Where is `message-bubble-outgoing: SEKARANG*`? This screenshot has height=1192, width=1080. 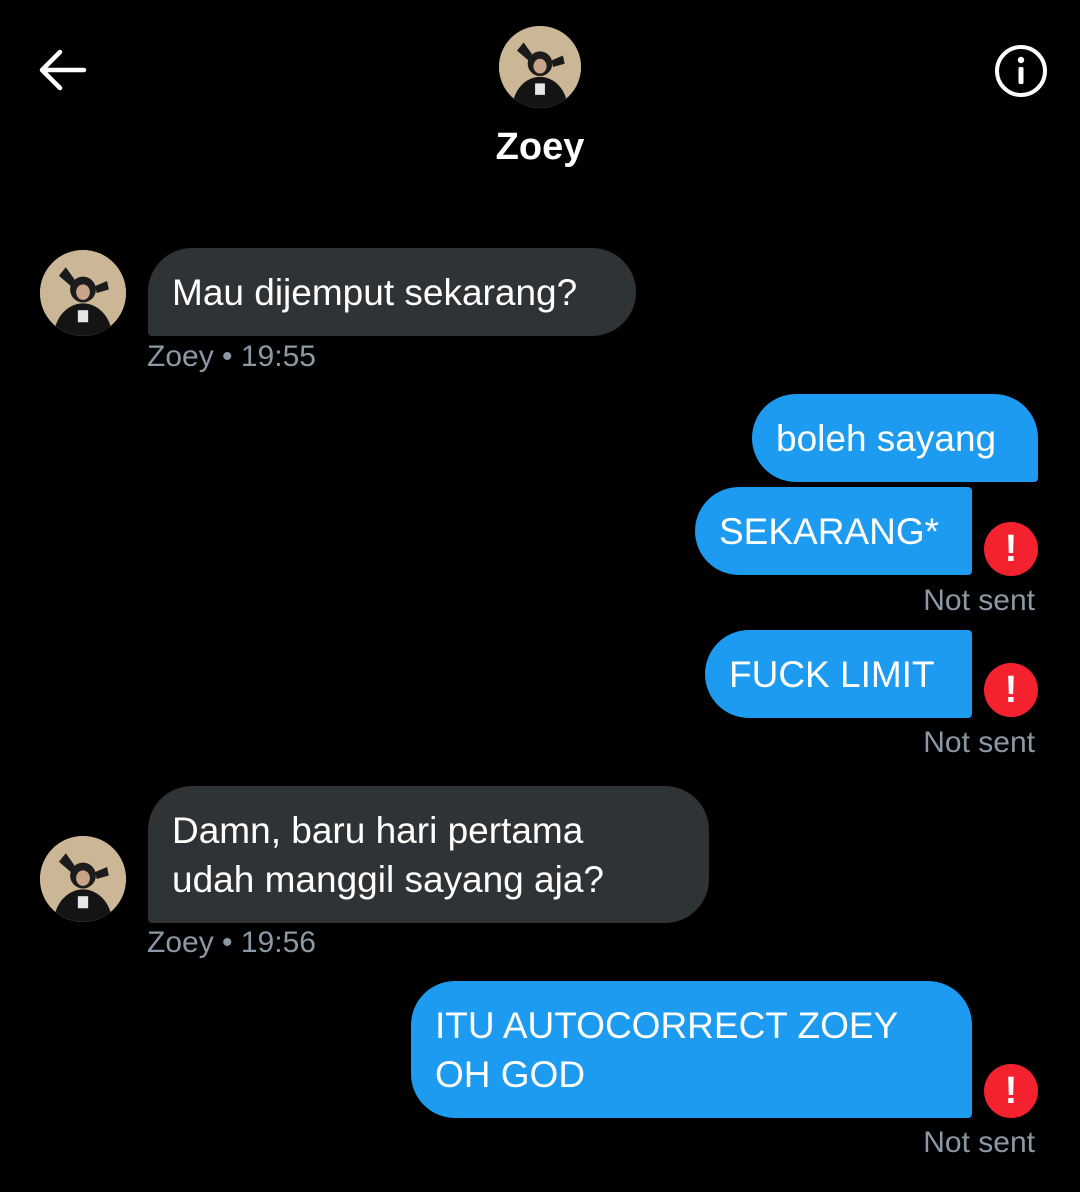
message-bubble-outgoing: SEKARANG* is located at coordinates (833, 531).